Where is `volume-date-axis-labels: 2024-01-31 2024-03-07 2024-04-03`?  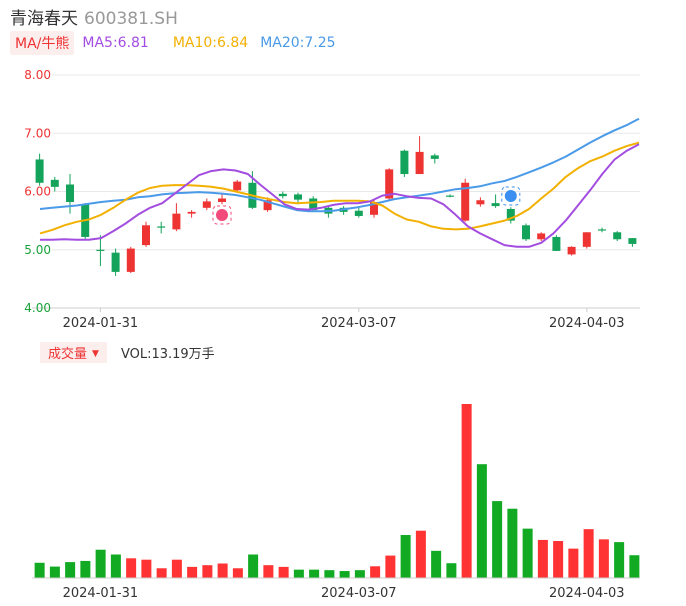
volume-date-axis-labels: 2024-01-31 2024-03-07 2024-04-03 is located at coordinates (336, 589).